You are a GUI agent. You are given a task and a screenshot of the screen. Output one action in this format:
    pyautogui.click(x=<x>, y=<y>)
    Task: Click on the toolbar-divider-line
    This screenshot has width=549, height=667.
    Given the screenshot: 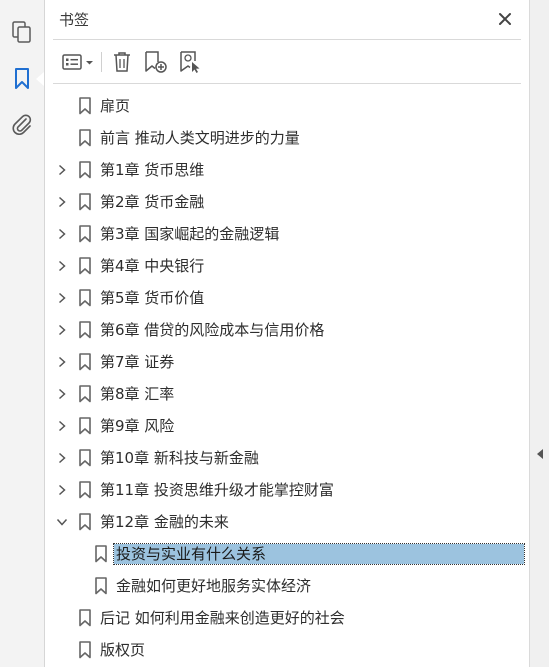 What is the action you would take?
    pyautogui.click(x=287, y=83)
    